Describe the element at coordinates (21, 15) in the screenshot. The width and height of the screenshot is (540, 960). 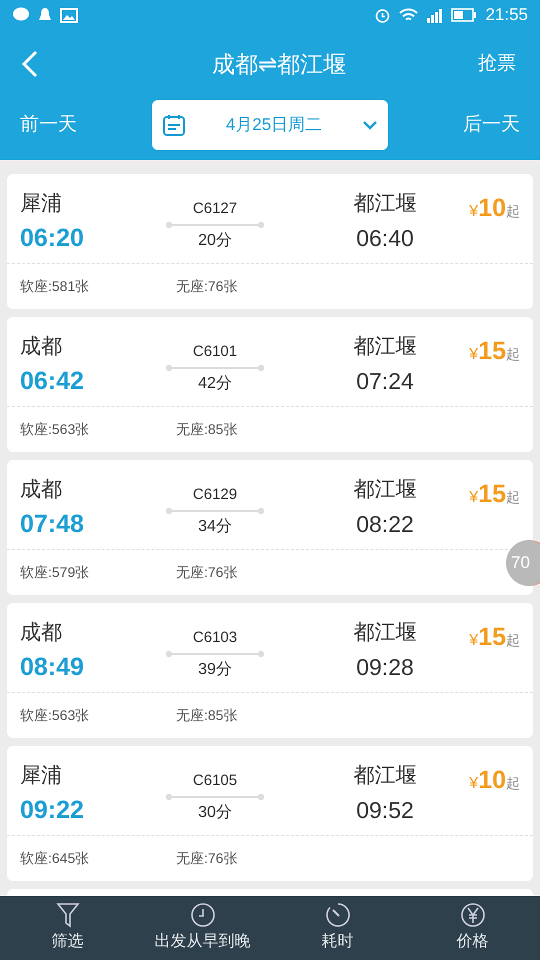
I see `chat-icon` at that location.